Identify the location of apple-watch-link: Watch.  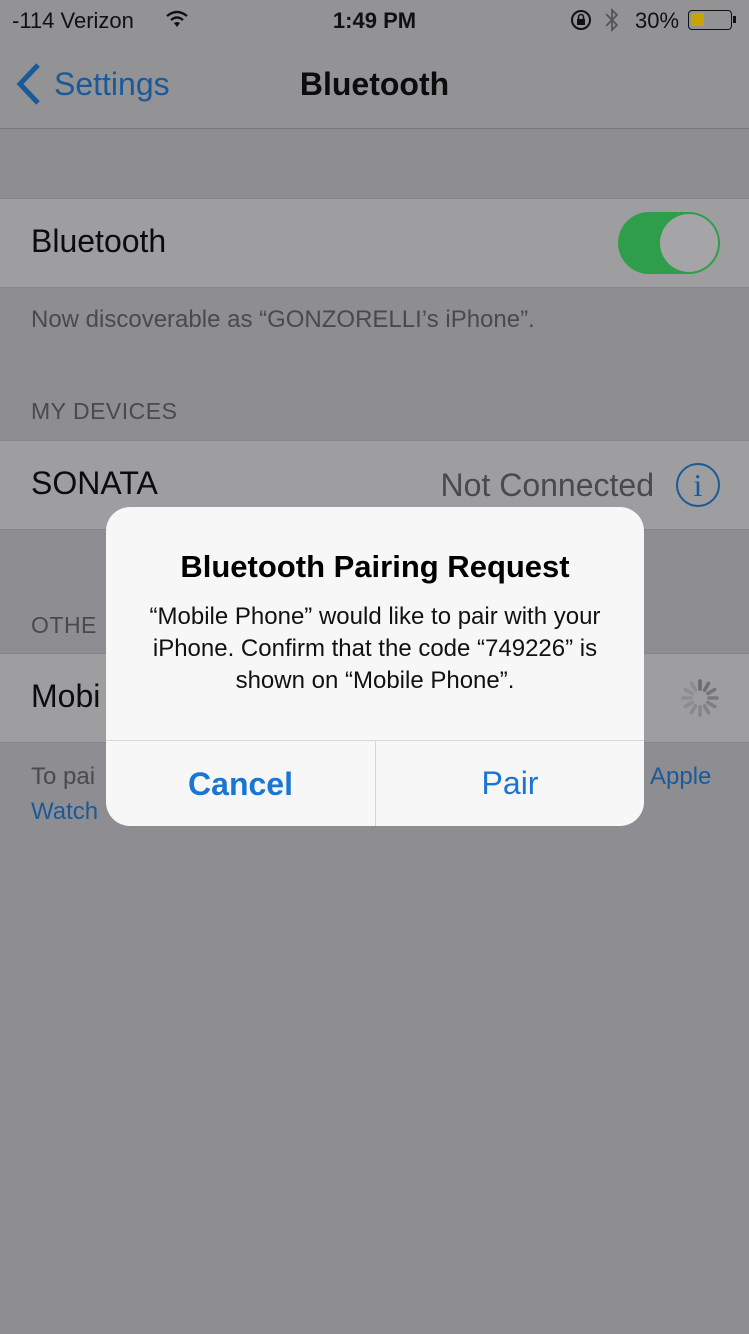
(64, 812).